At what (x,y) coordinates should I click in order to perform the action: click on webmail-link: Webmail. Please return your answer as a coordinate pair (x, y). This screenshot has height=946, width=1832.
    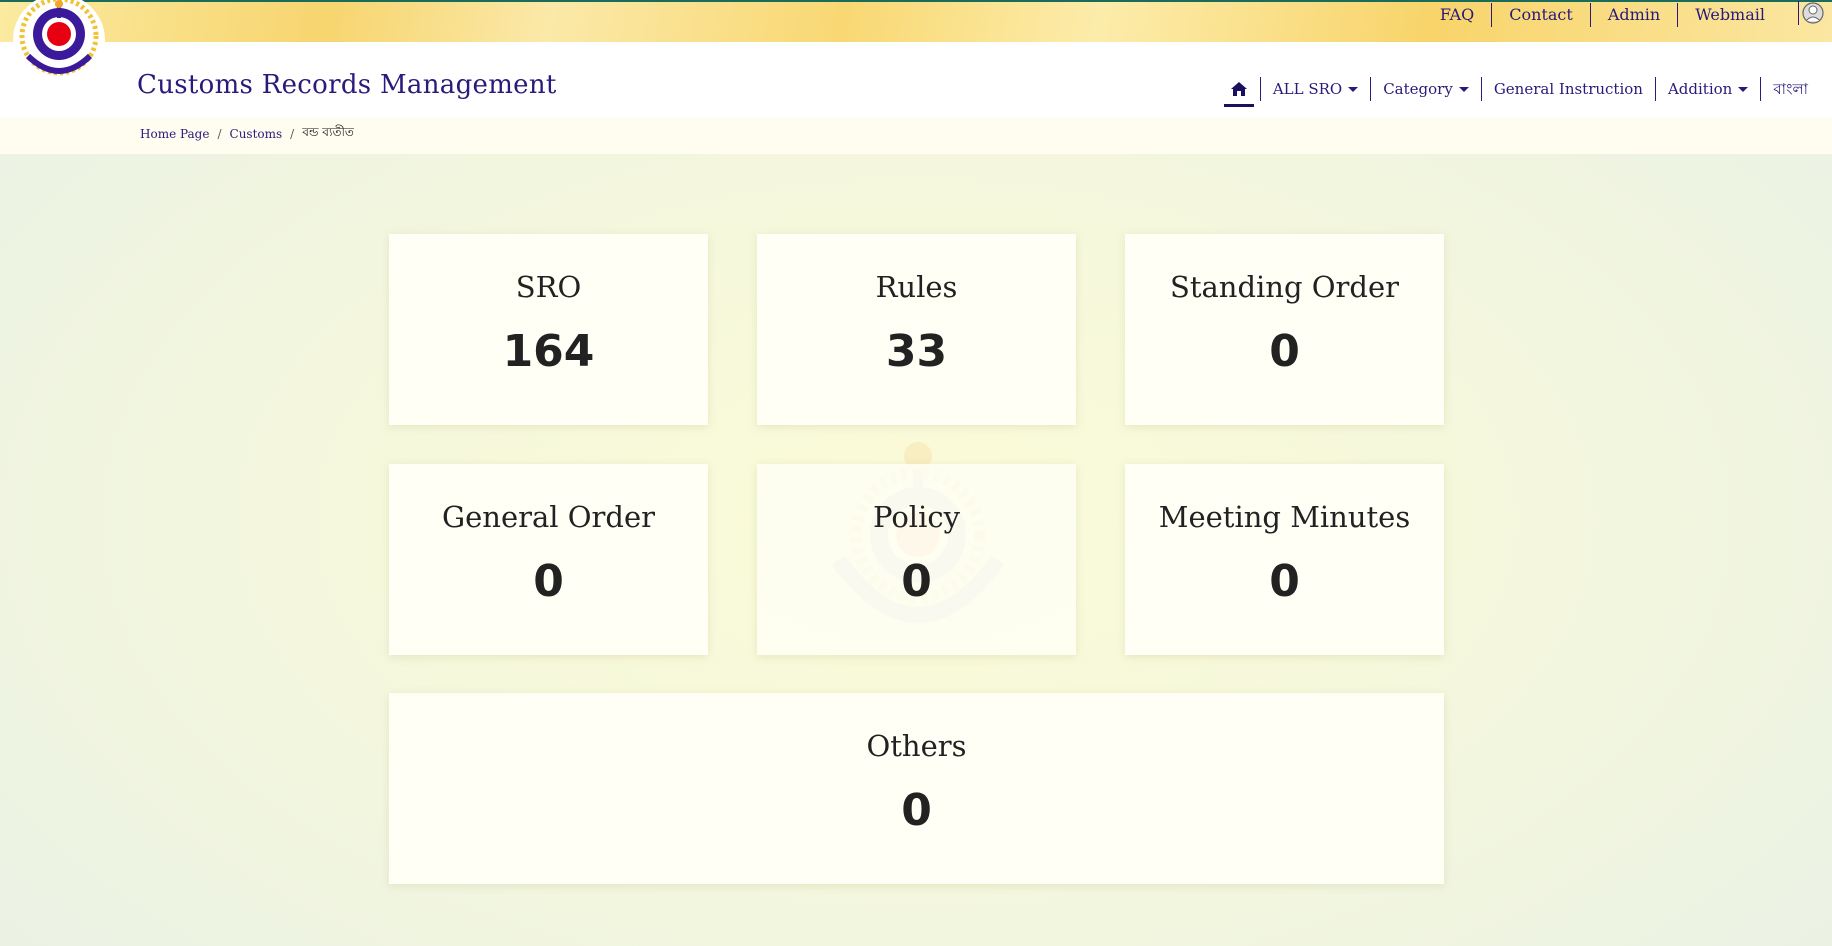
    Looking at the image, I should click on (1729, 15).